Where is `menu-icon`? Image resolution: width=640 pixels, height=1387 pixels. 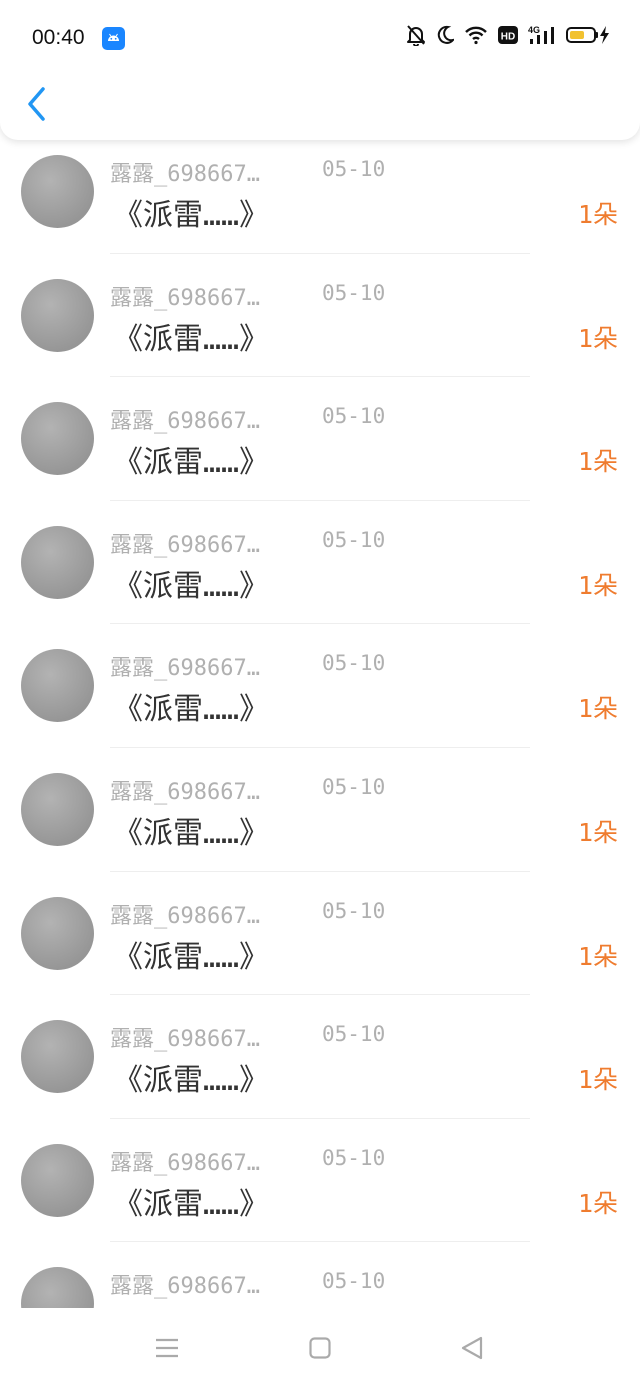
menu-icon is located at coordinates (167, 1348).